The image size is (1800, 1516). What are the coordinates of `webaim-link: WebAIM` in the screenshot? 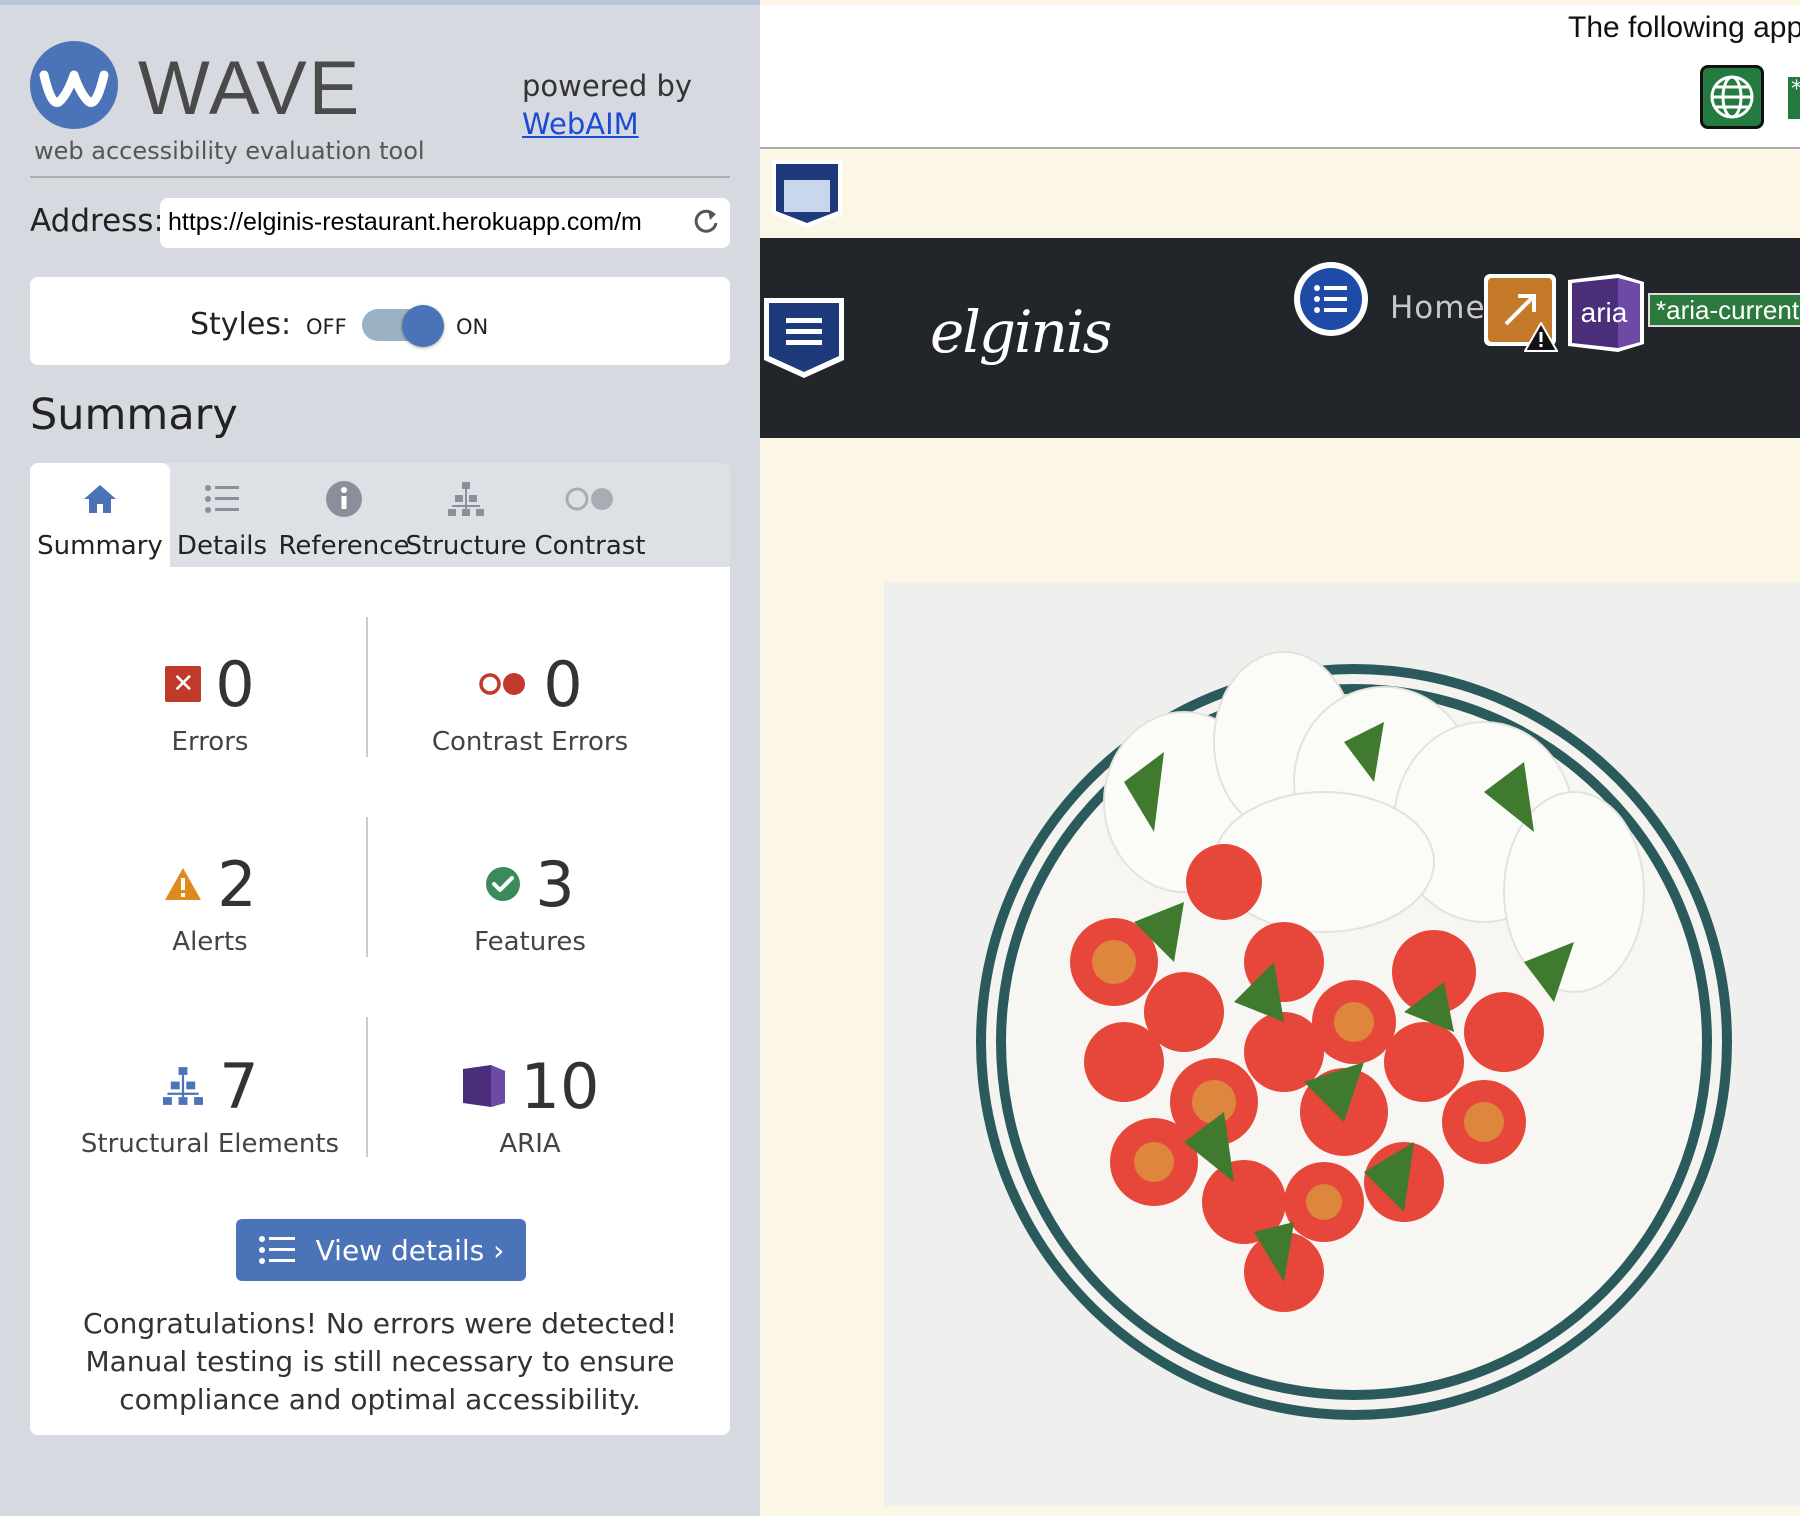 It's located at (580, 124).